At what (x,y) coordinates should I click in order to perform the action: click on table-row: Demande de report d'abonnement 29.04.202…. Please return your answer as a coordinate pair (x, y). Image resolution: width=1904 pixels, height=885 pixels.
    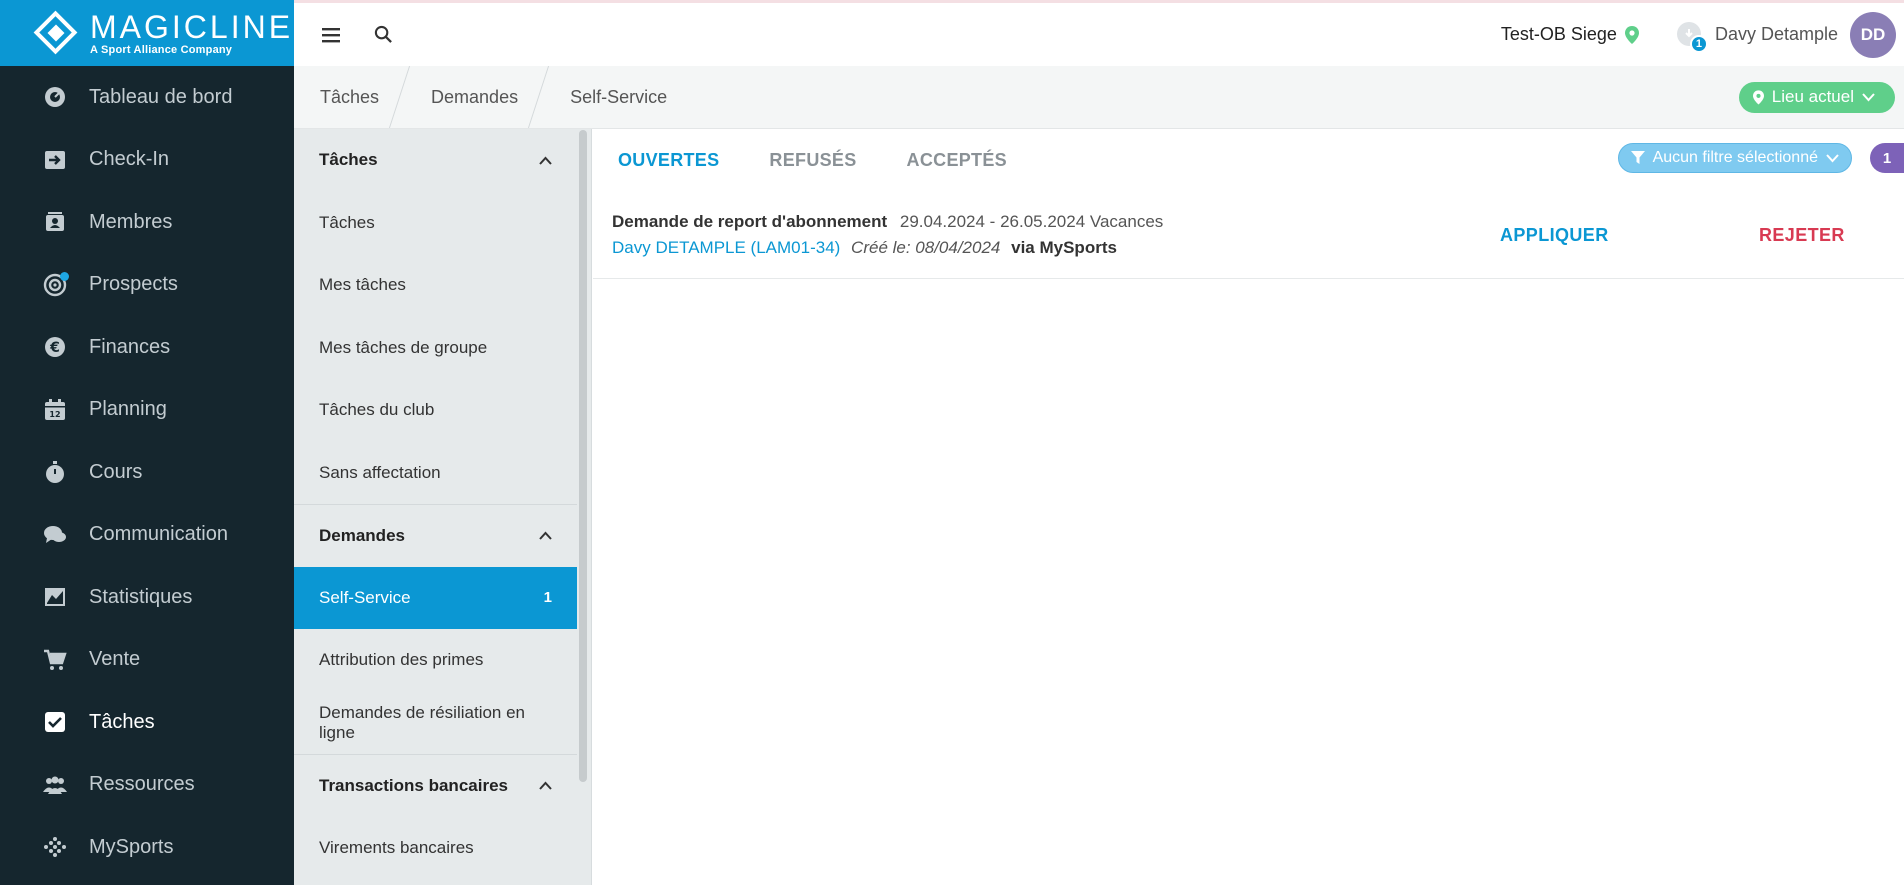
    Looking at the image, I should click on (1248, 235).